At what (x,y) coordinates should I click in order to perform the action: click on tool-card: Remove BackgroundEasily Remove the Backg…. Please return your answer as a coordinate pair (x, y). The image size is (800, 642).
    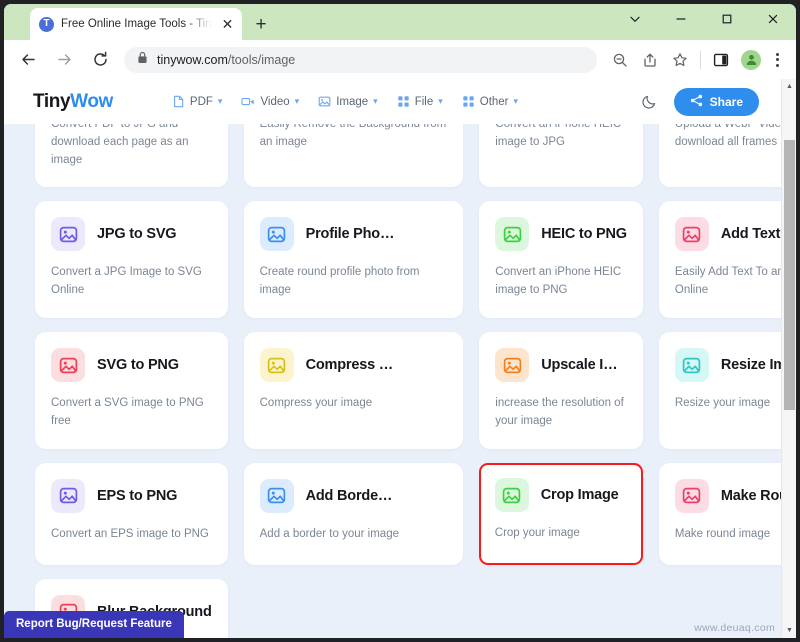
    Looking at the image, I should click on (353, 156).